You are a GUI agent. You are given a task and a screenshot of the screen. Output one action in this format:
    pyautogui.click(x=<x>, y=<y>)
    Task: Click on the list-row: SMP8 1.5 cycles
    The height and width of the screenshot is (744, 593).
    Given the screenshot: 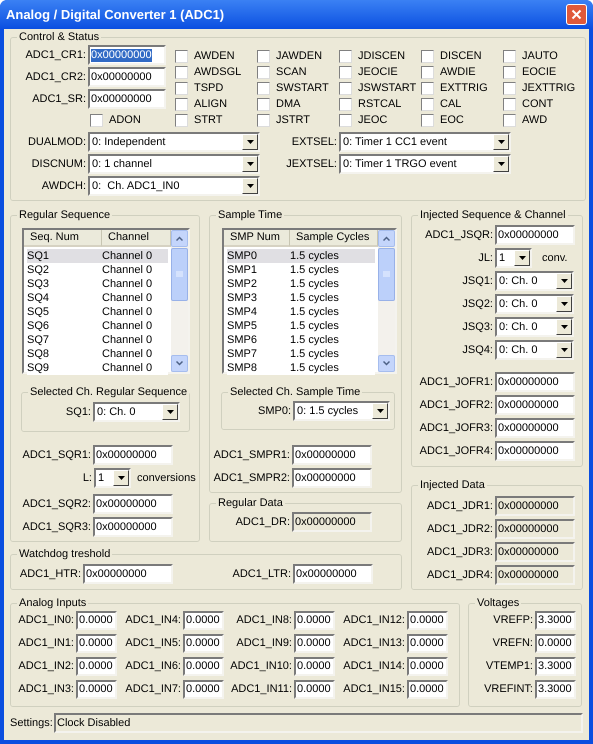 What is the action you would take?
    pyautogui.click(x=301, y=368)
    